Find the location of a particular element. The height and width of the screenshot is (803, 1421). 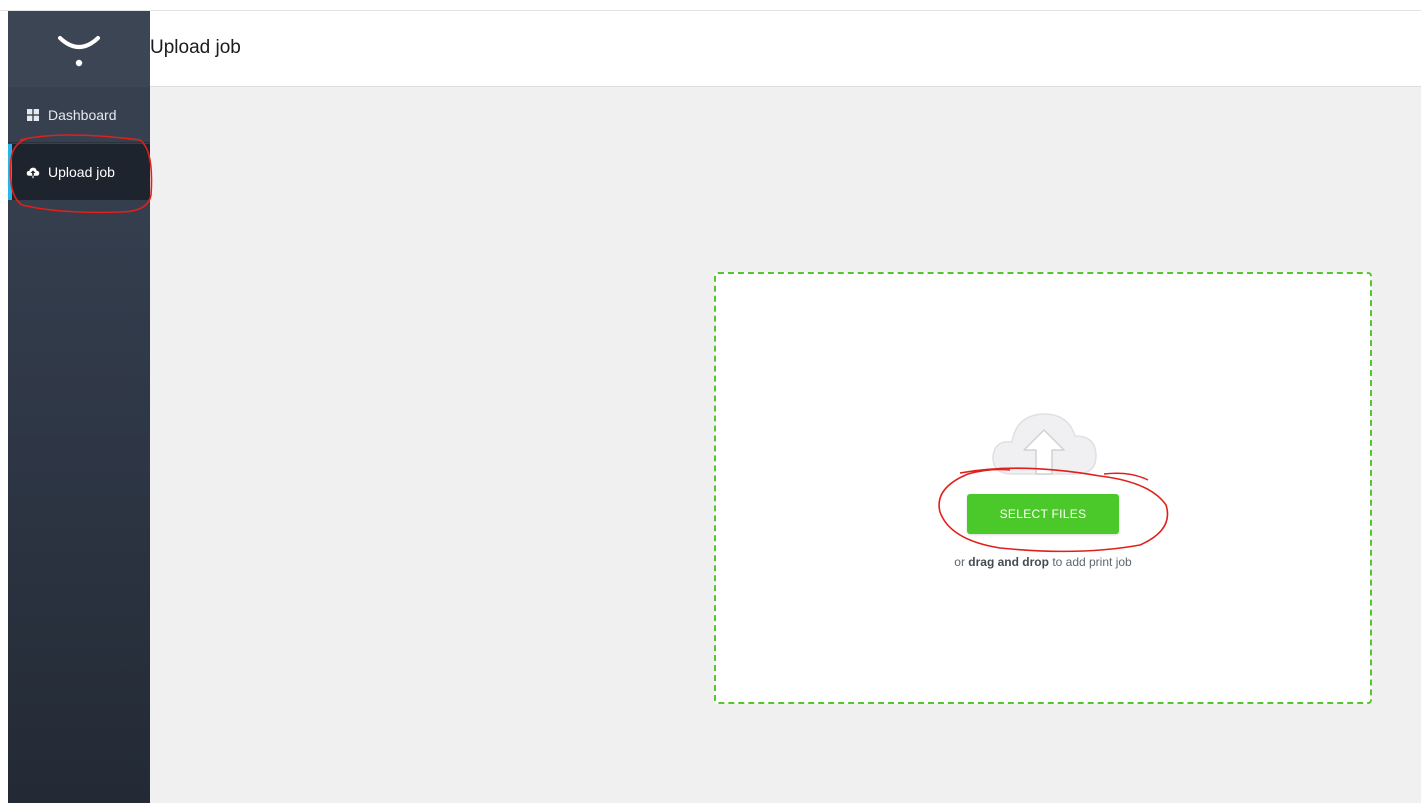

drag-and-drop-hint: or drag and drop to add print job is located at coordinates (1043, 562).